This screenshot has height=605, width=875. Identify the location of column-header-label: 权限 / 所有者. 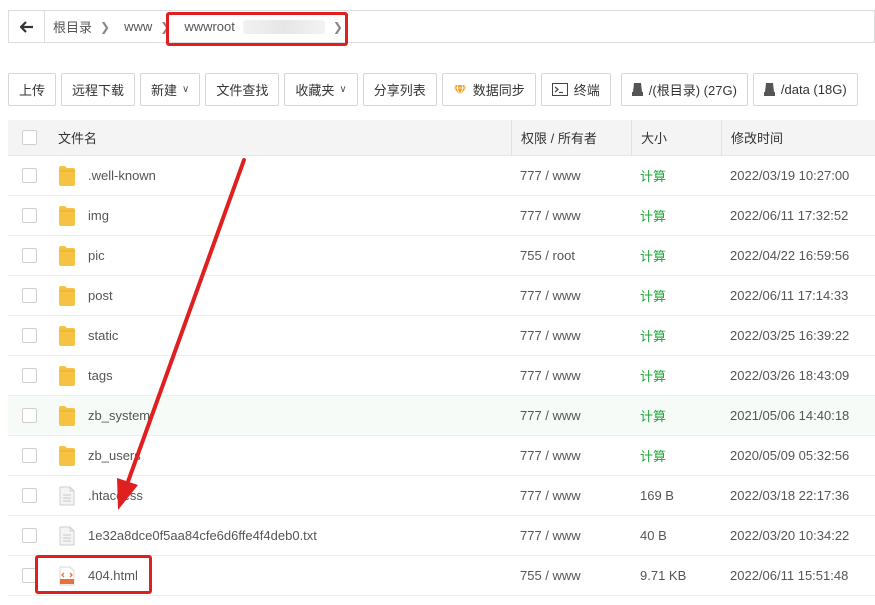
(559, 138).